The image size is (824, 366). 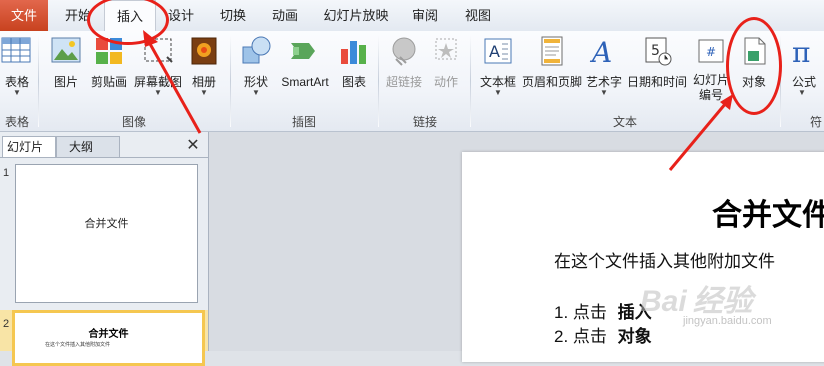 I want to click on annotation-arrow-insert, so click(x=174, y=87).